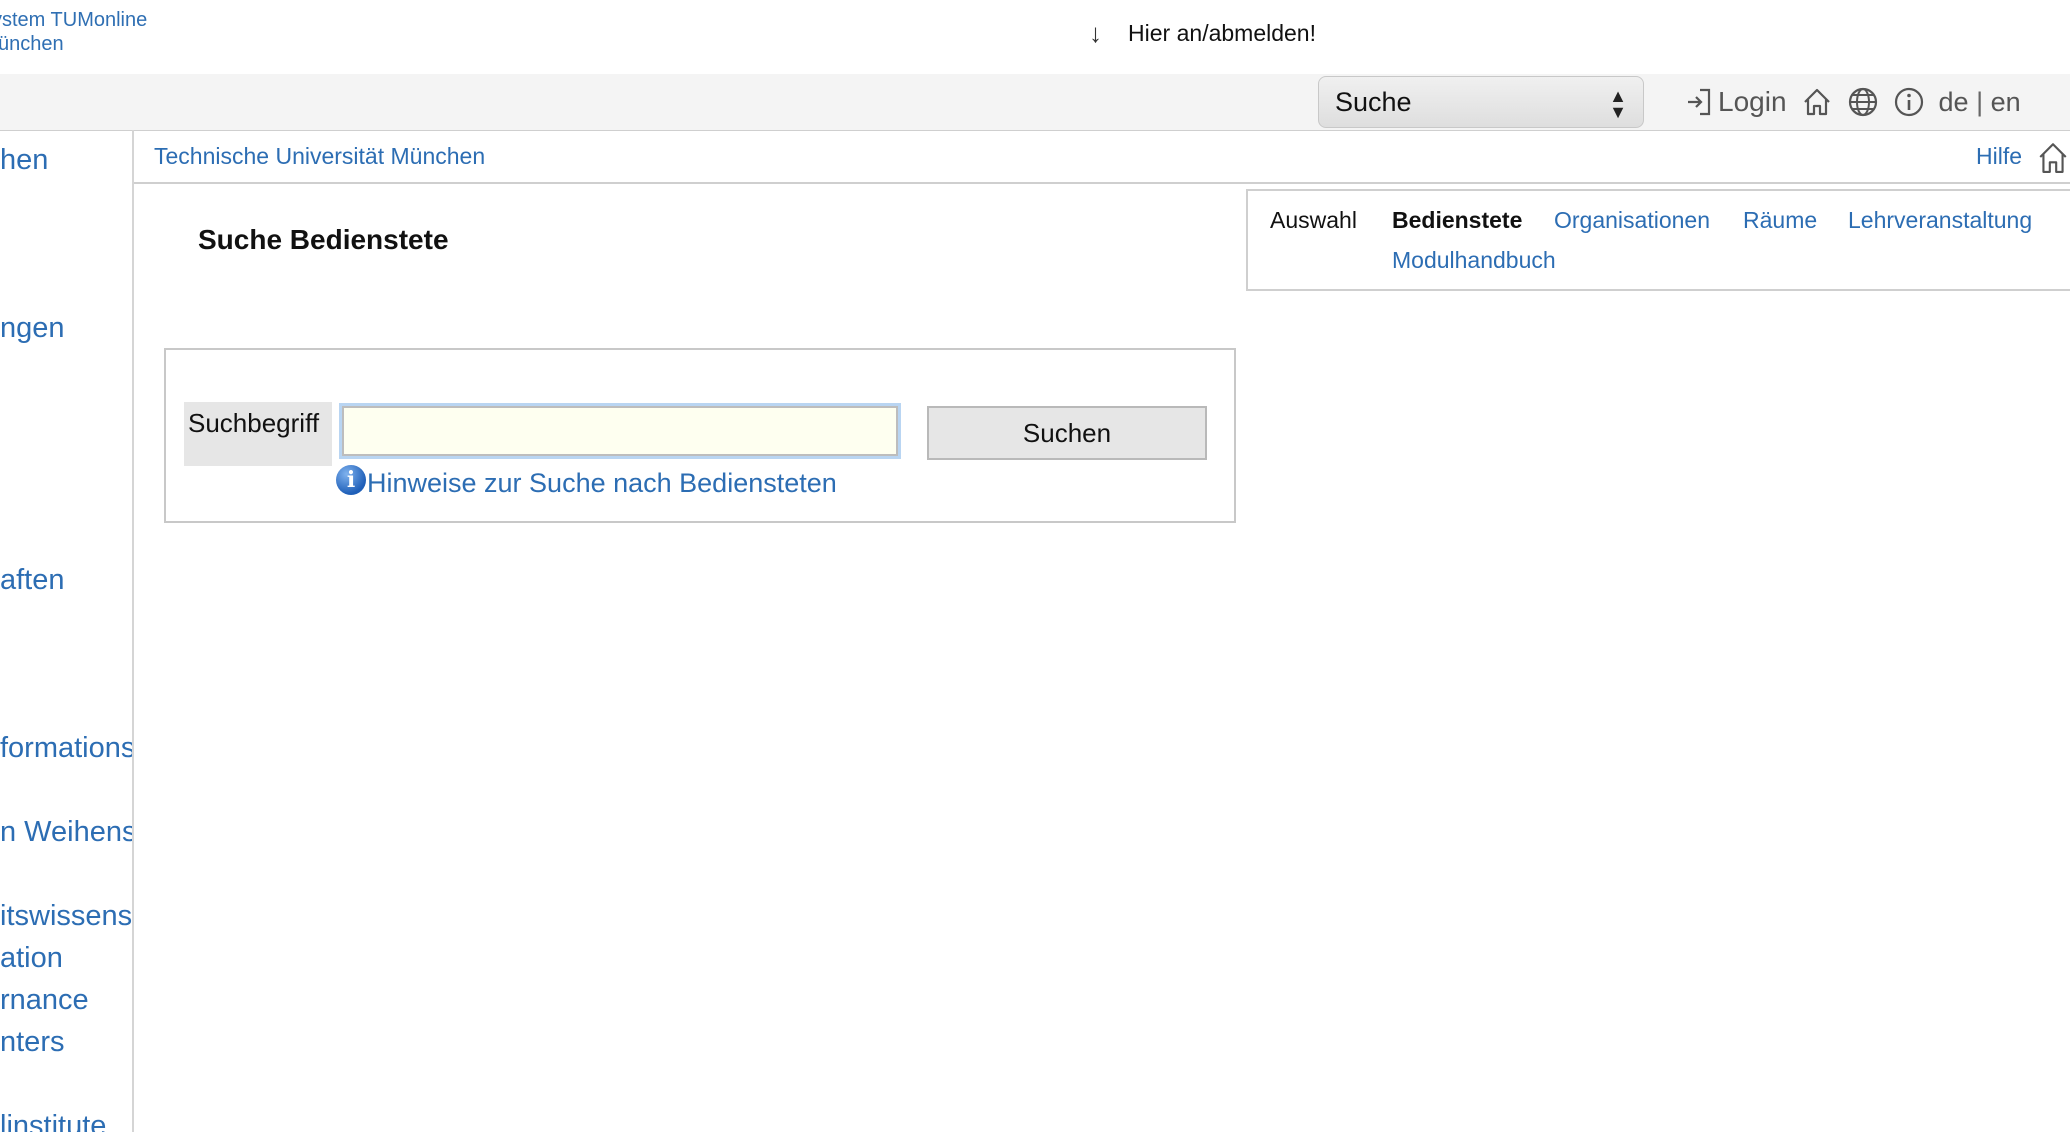 This screenshot has height=1132, width=2070. Describe the element at coordinates (258, 434) in the screenshot. I see `search-term-label: Suchbegriff` at that location.